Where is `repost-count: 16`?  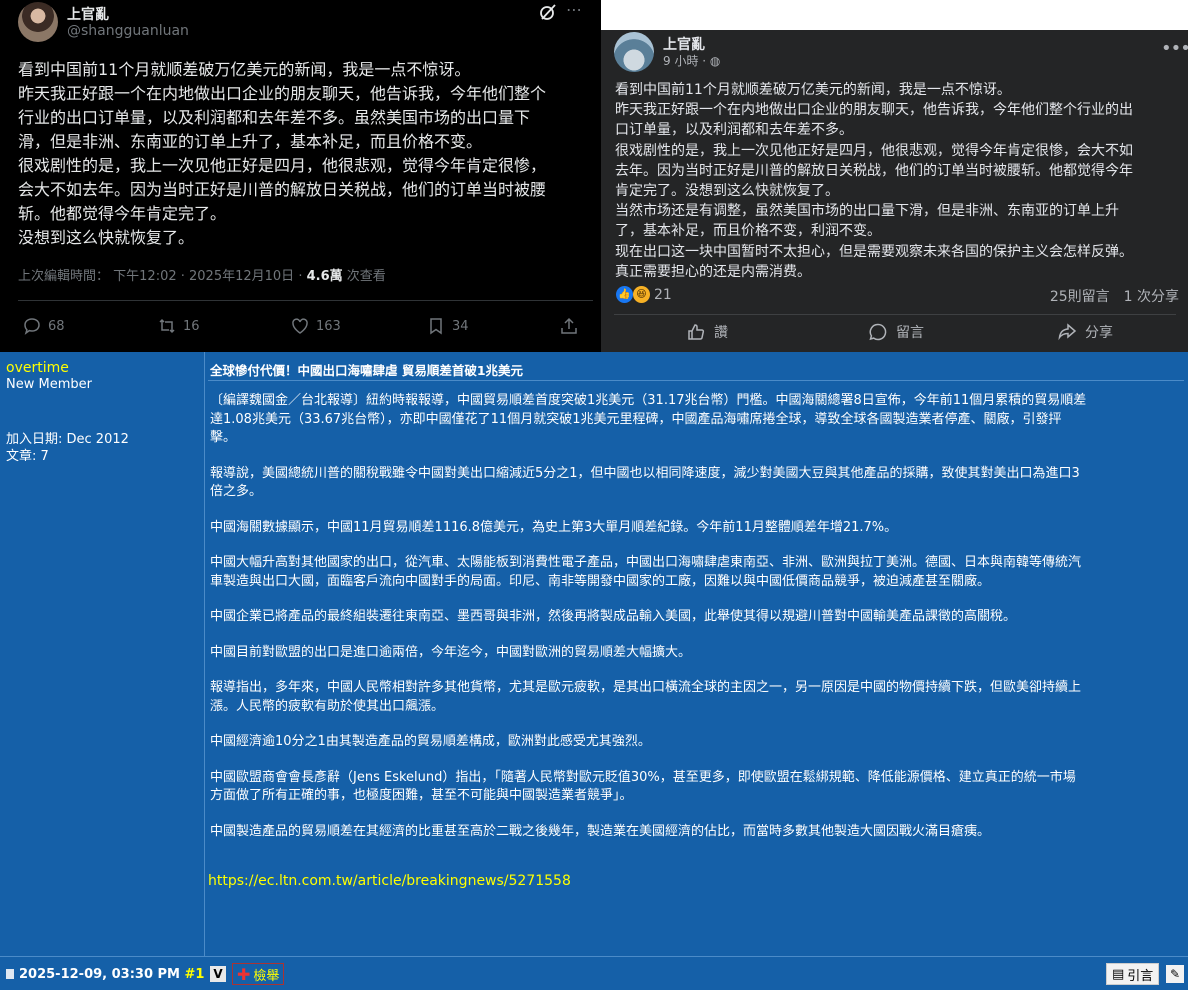 repost-count: 16 is located at coordinates (191, 326).